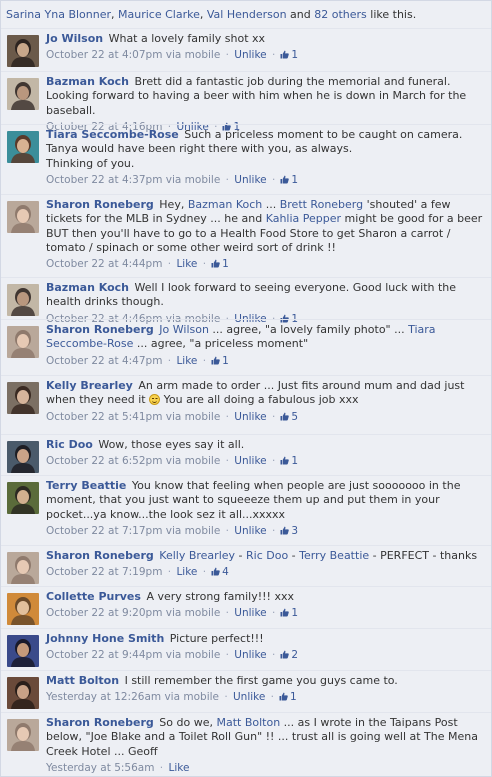 The width and height of the screenshot is (492, 777). What do you see at coordinates (104, 572) in the screenshot?
I see `comment-timestamp: October 22 at 7:19pm` at bounding box center [104, 572].